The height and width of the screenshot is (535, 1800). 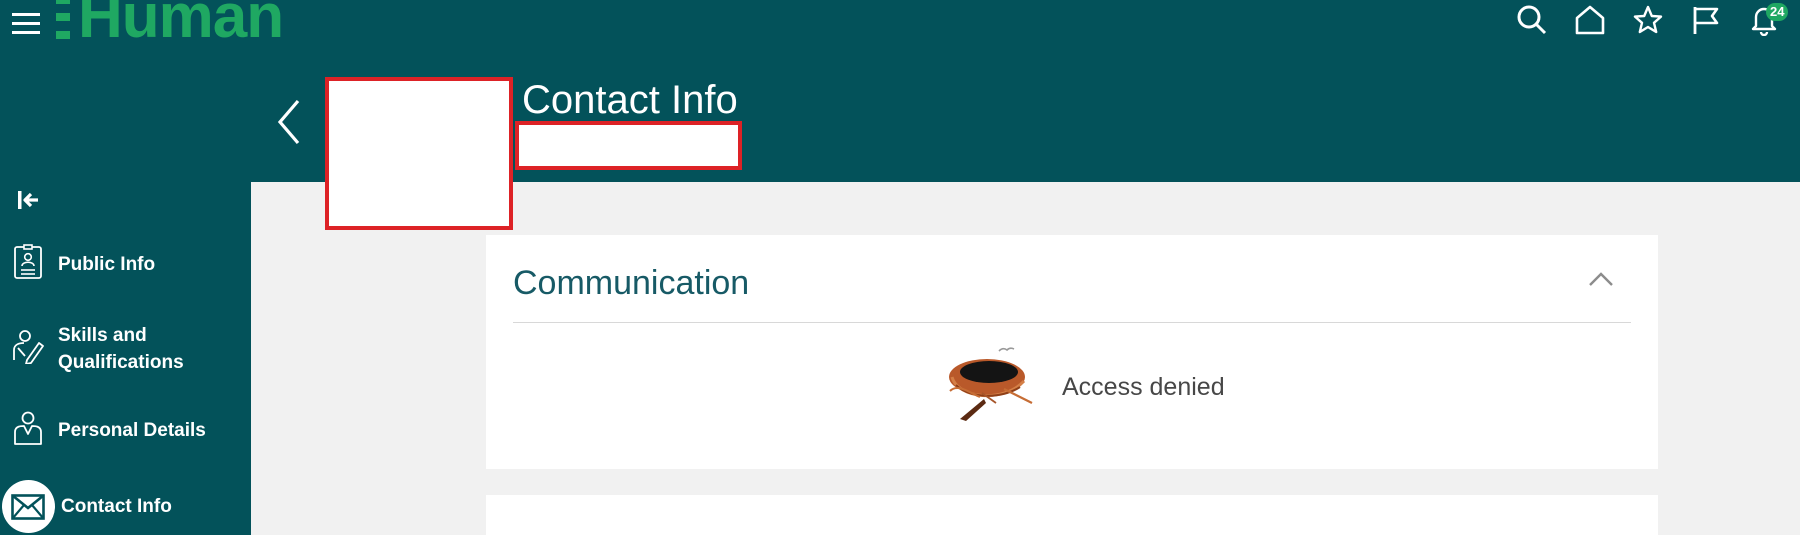 I want to click on sidebar-item-label-line1: Skills and, so click(x=102, y=335).